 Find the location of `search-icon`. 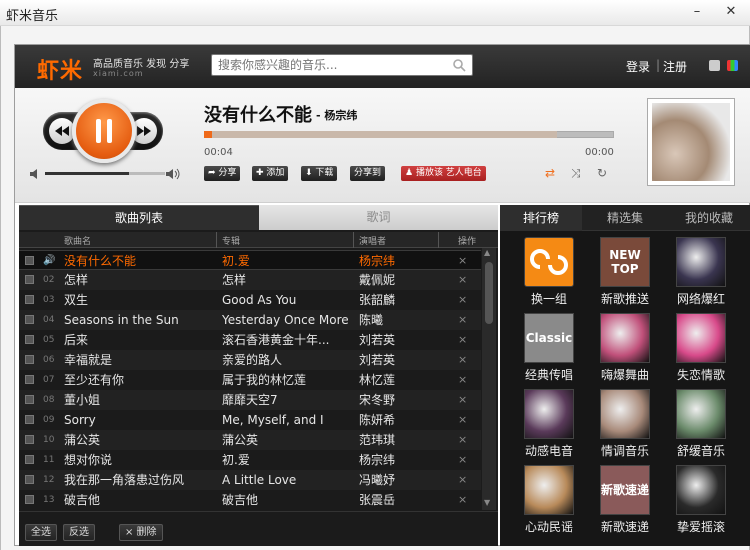

search-icon is located at coordinates (459, 65).